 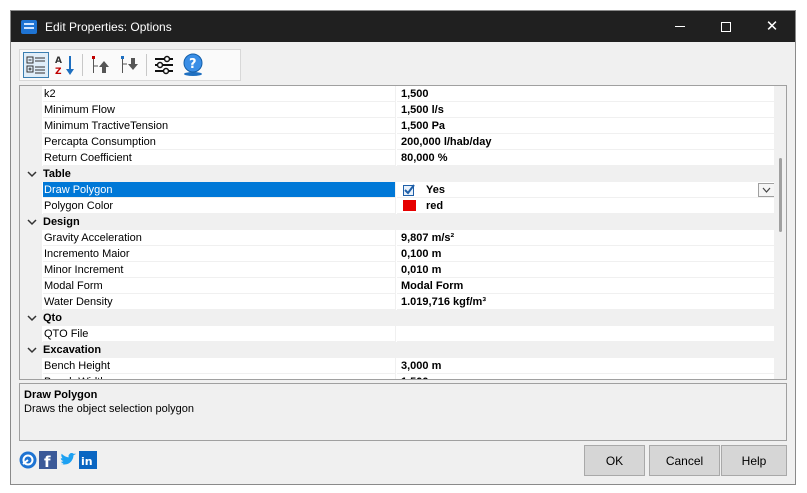 I want to click on property-row: Draw Polygon Yes, so click(x=397, y=190).